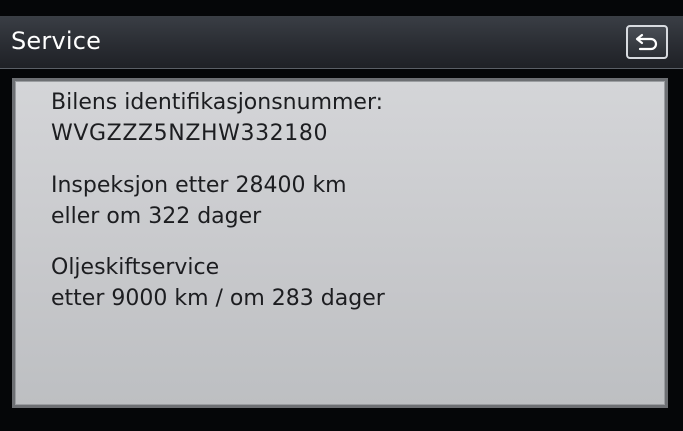 This screenshot has width=683, height=431. What do you see at coordinates (218, 298) in the screenshot?
I see `oil-service-due: etter 9000 km / om 283 dager` at bounding box center [218, 298].